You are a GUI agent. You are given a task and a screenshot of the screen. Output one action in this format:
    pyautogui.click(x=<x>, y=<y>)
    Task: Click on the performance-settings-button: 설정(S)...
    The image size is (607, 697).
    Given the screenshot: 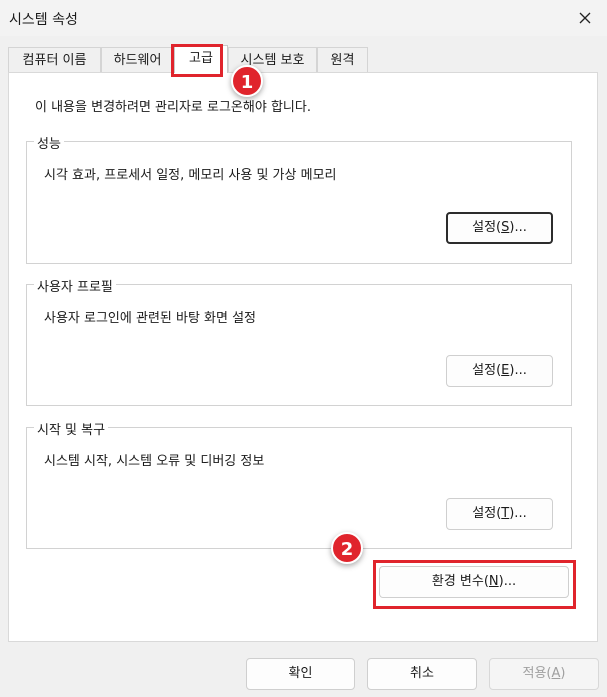 What is the action you would take?
    pyautogui.click(x=499, y=228)
    